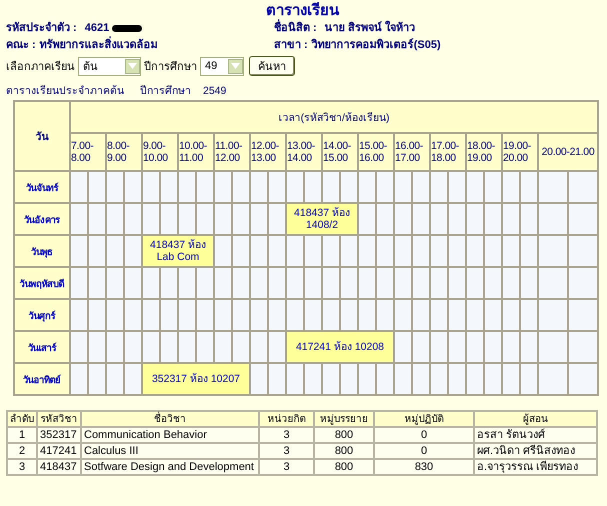 This screenshot has width=607, height=506. What do you see at coordinates (165, 91) in the screenshot?
I see `caption-year-label: ปีการศึกษา` at bounding box center [165, 91].